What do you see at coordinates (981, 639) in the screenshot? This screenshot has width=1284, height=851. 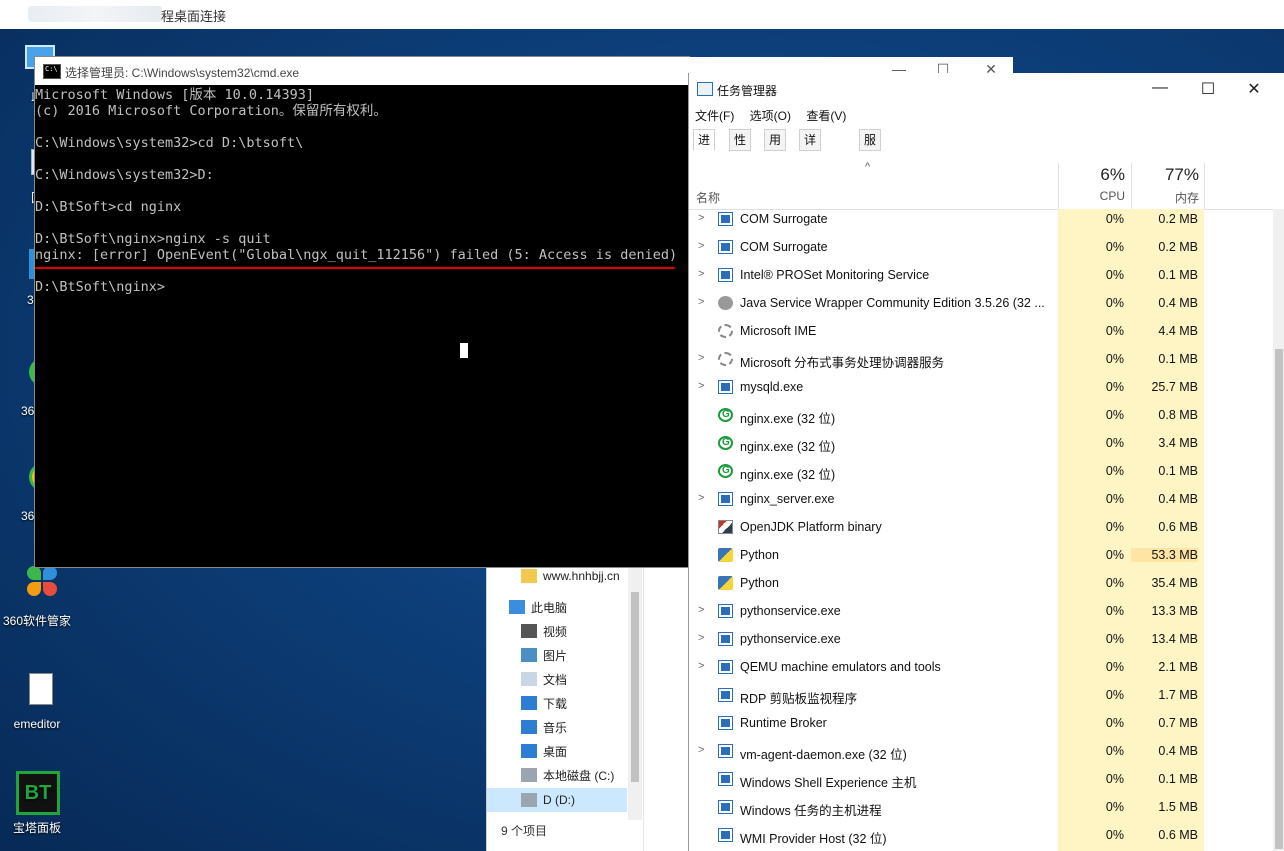 I see `process-row: > pythonservice.exe 0% 13.4 MB` at bounding box center [981, 639].